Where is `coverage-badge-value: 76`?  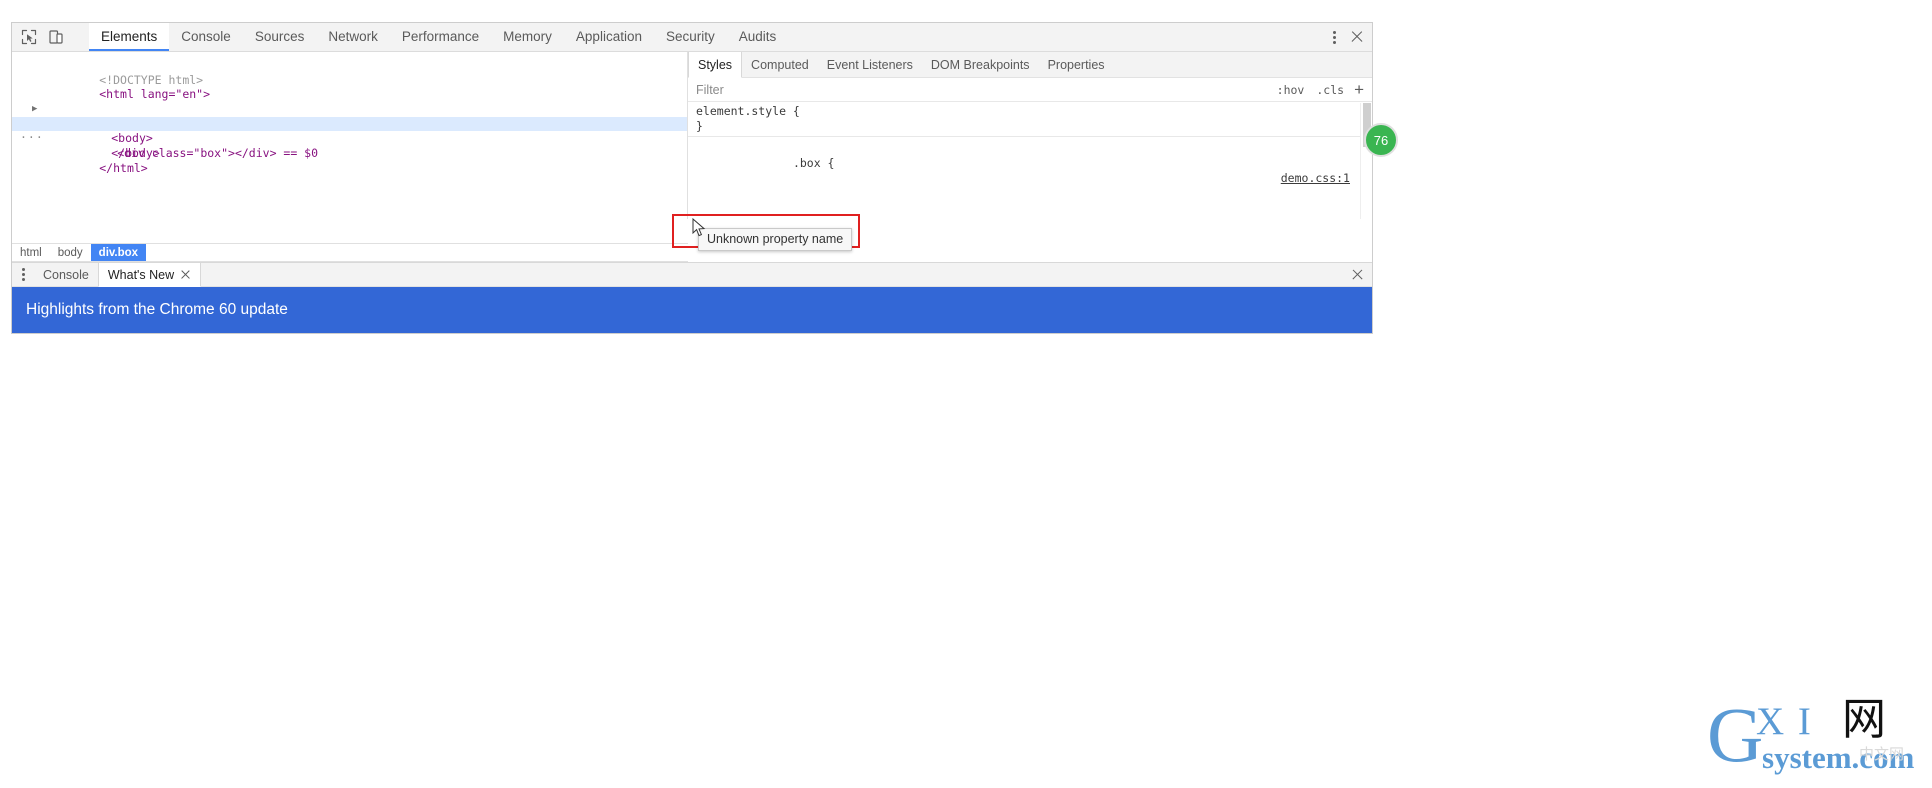
coverage-badge-value: 76 is located at coordinates (1381, 140).